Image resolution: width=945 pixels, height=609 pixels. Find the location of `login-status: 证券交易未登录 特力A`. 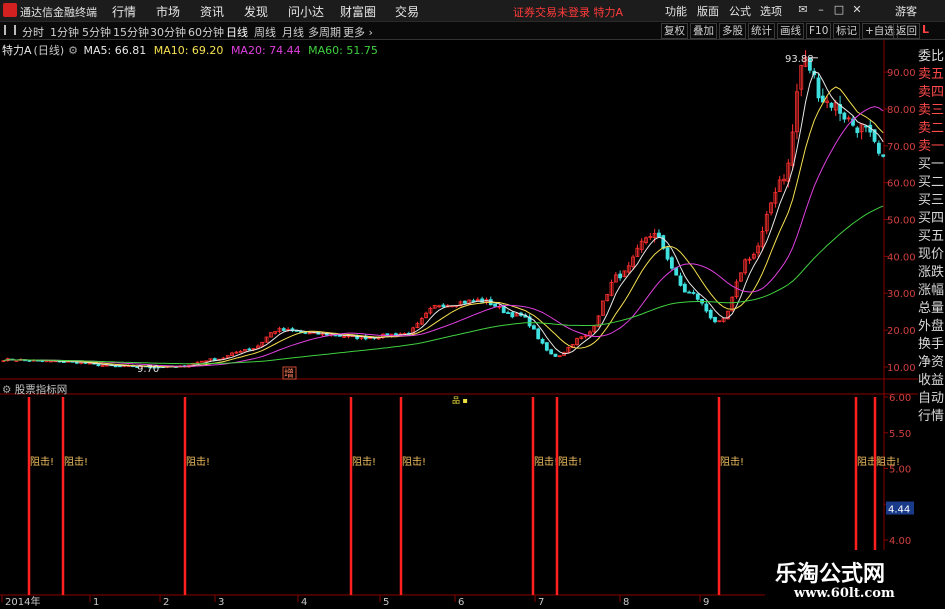

login-status: 证券交易未登录 特力A is located at coordinates (568, 12).